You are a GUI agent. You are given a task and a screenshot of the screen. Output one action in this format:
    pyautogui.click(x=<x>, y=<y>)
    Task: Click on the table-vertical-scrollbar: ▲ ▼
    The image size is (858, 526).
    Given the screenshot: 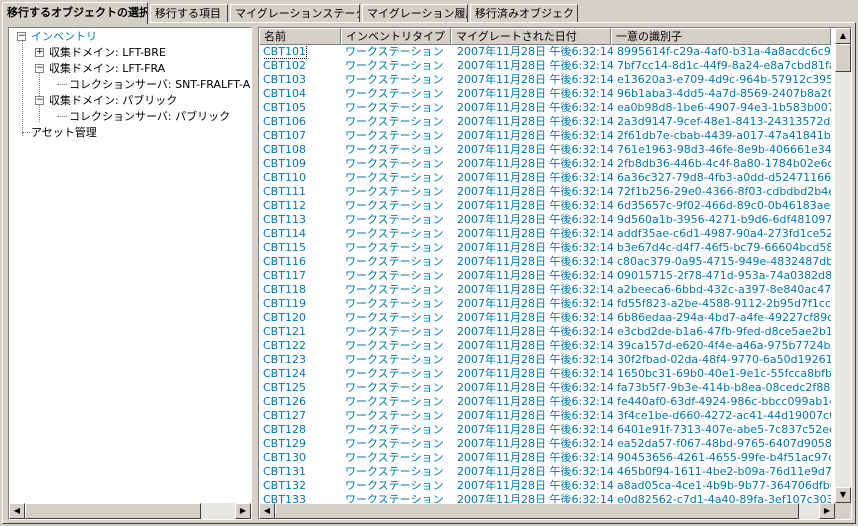 What is the action you would take?
    pyautogui.click(x=843, y=265)
    